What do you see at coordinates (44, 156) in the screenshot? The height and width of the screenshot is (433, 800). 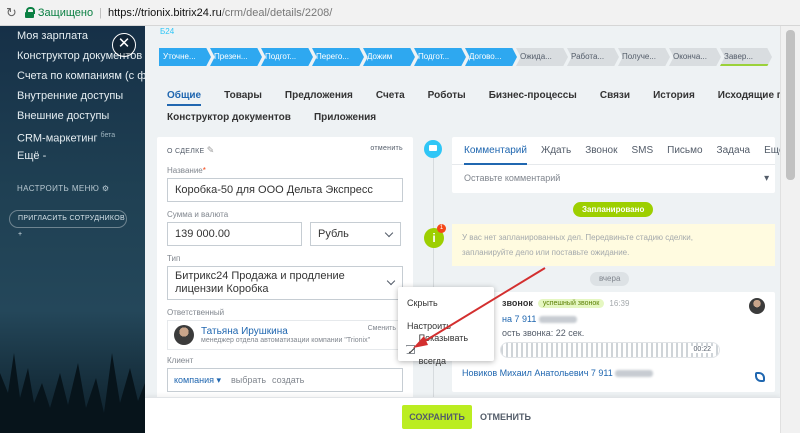 I see `more-suffix: -` at bounding box center [44, 156].